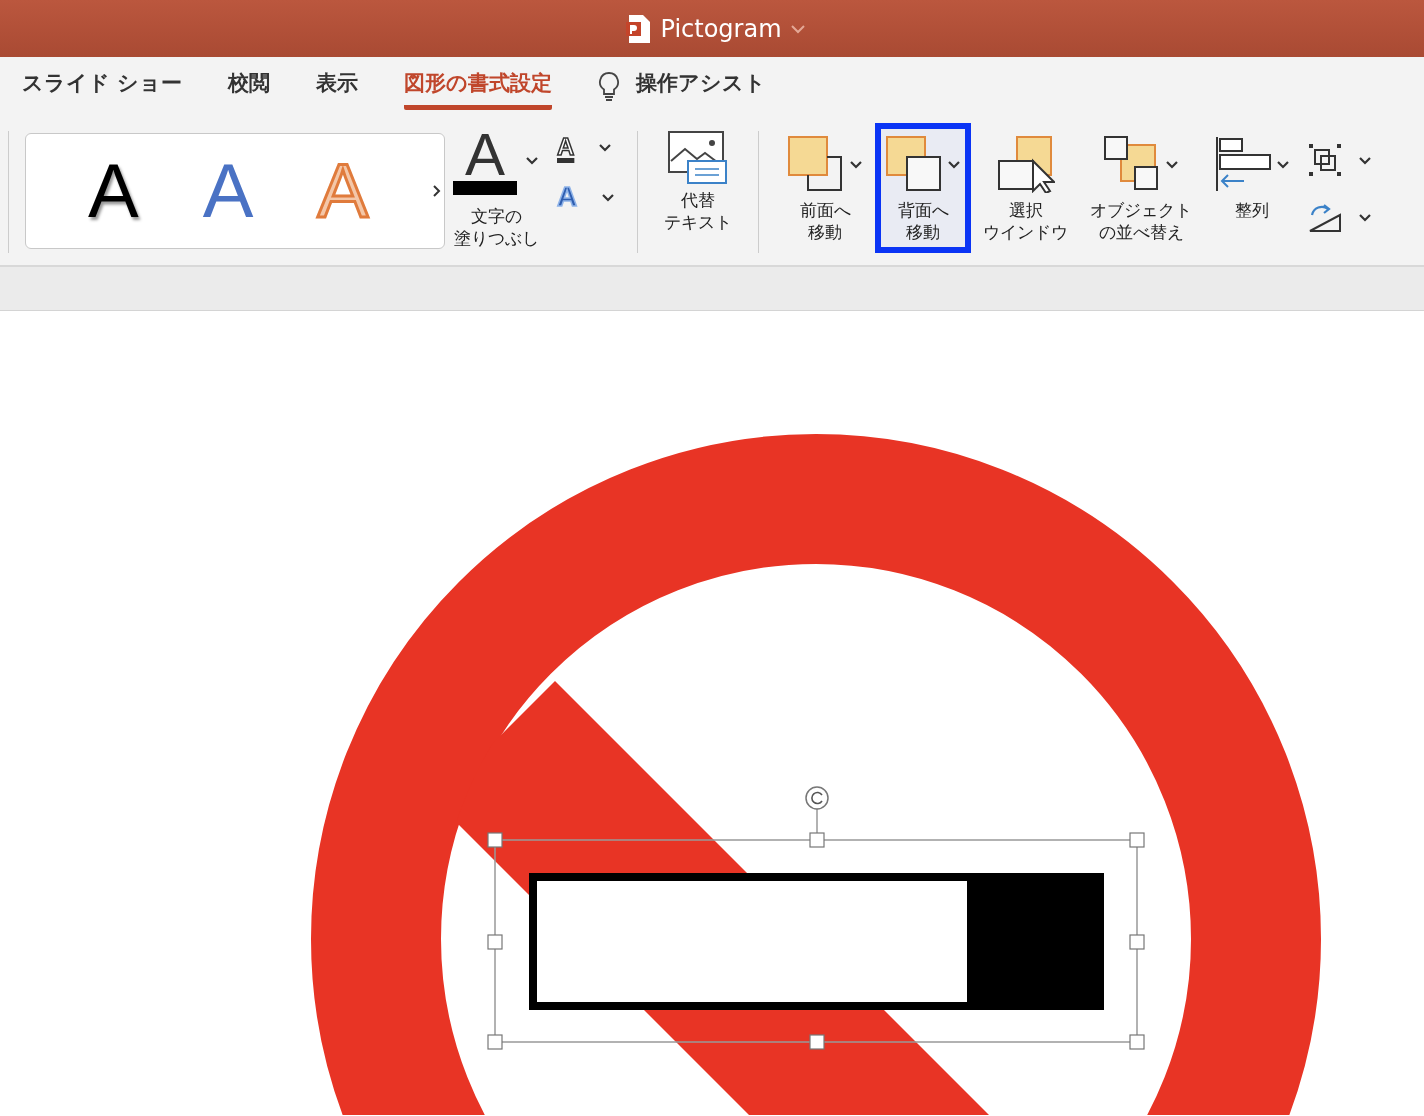  Describe the element at coordinates (923, 210) in the screenshot. I see `button-label: 背面へ` at that location.